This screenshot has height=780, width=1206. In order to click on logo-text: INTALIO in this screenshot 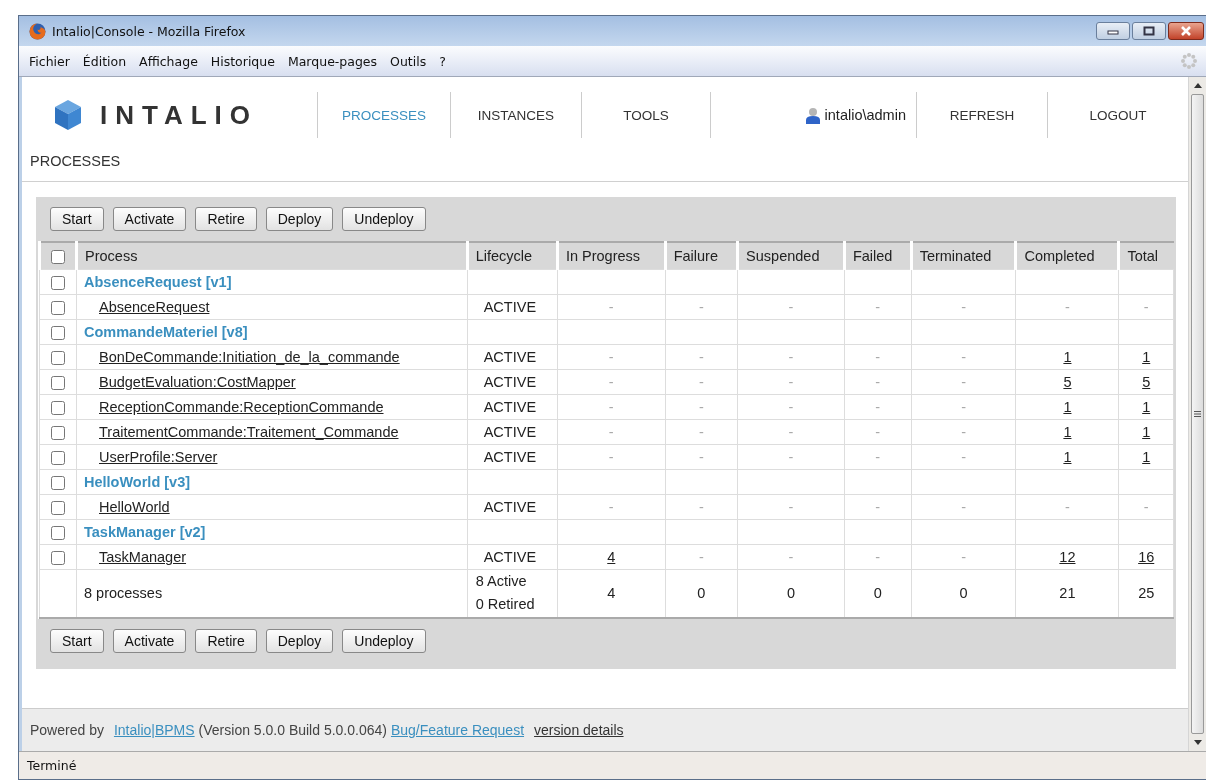, I will do `click(179, 115)`.